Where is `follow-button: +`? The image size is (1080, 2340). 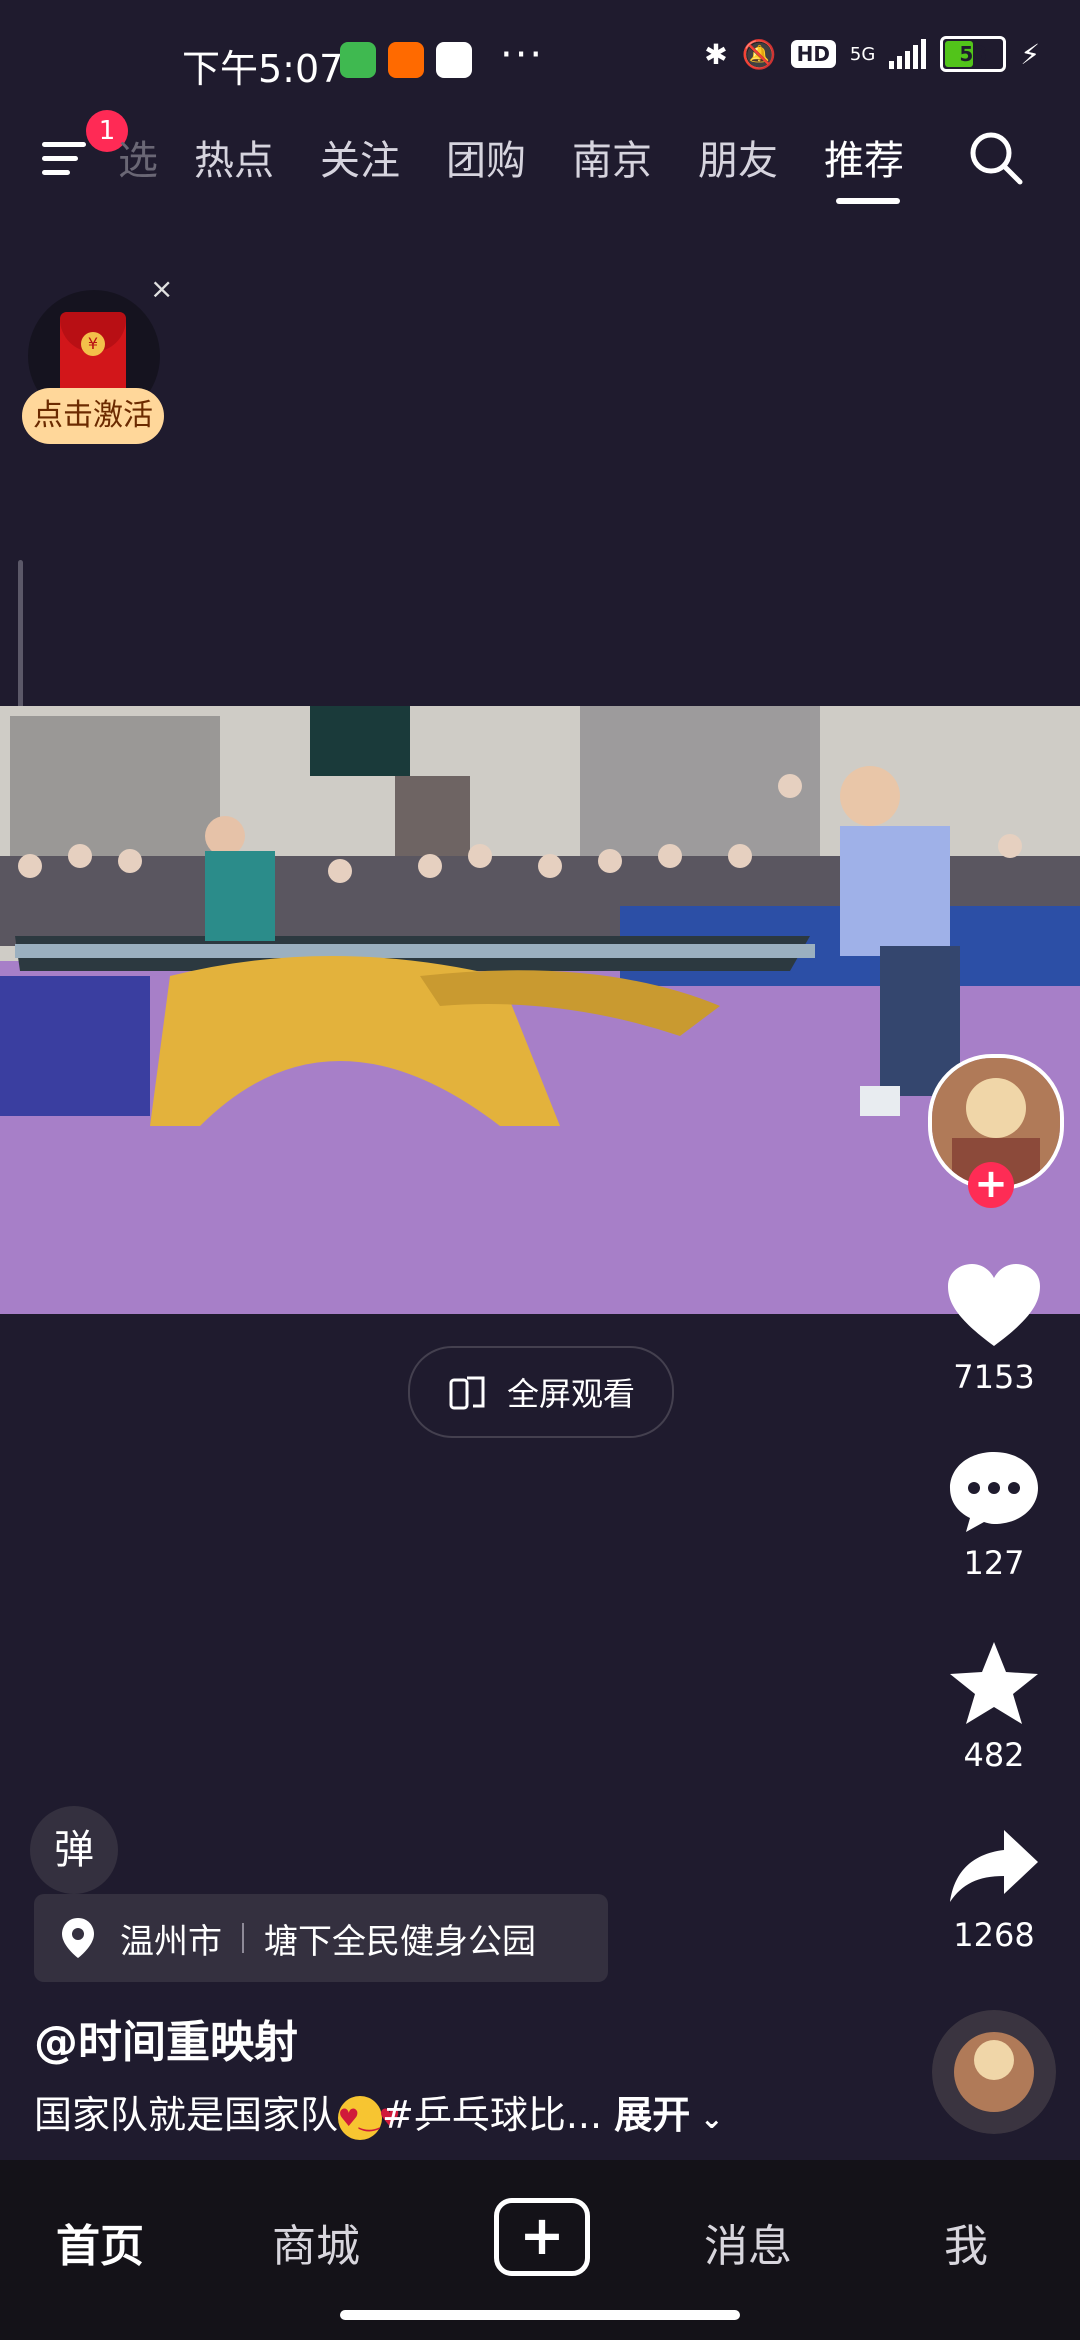 follow-button: + is located at coordinates (991, 1185).